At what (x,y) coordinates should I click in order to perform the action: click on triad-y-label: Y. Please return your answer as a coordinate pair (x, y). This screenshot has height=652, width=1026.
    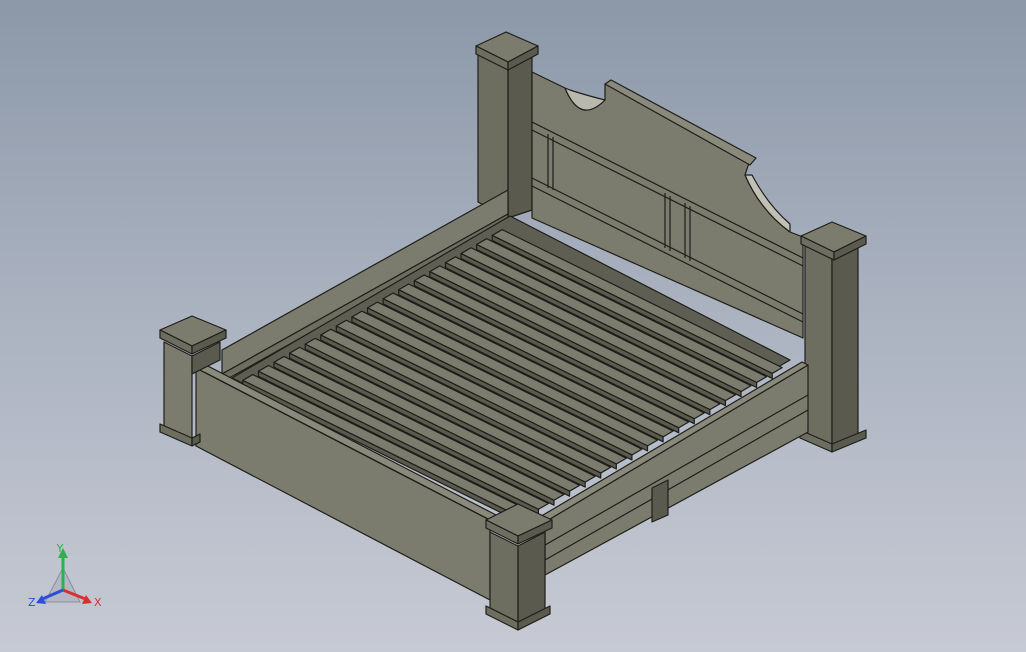
    Looking at the image, I should click on (60, 548).